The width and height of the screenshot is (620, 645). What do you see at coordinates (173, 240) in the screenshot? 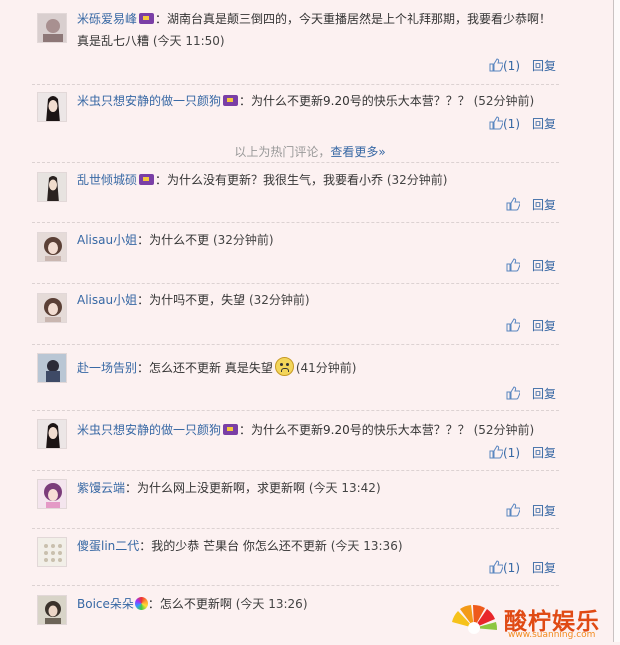
I see `comment-content: ：为什么不更` at bounding box center [173, 240].